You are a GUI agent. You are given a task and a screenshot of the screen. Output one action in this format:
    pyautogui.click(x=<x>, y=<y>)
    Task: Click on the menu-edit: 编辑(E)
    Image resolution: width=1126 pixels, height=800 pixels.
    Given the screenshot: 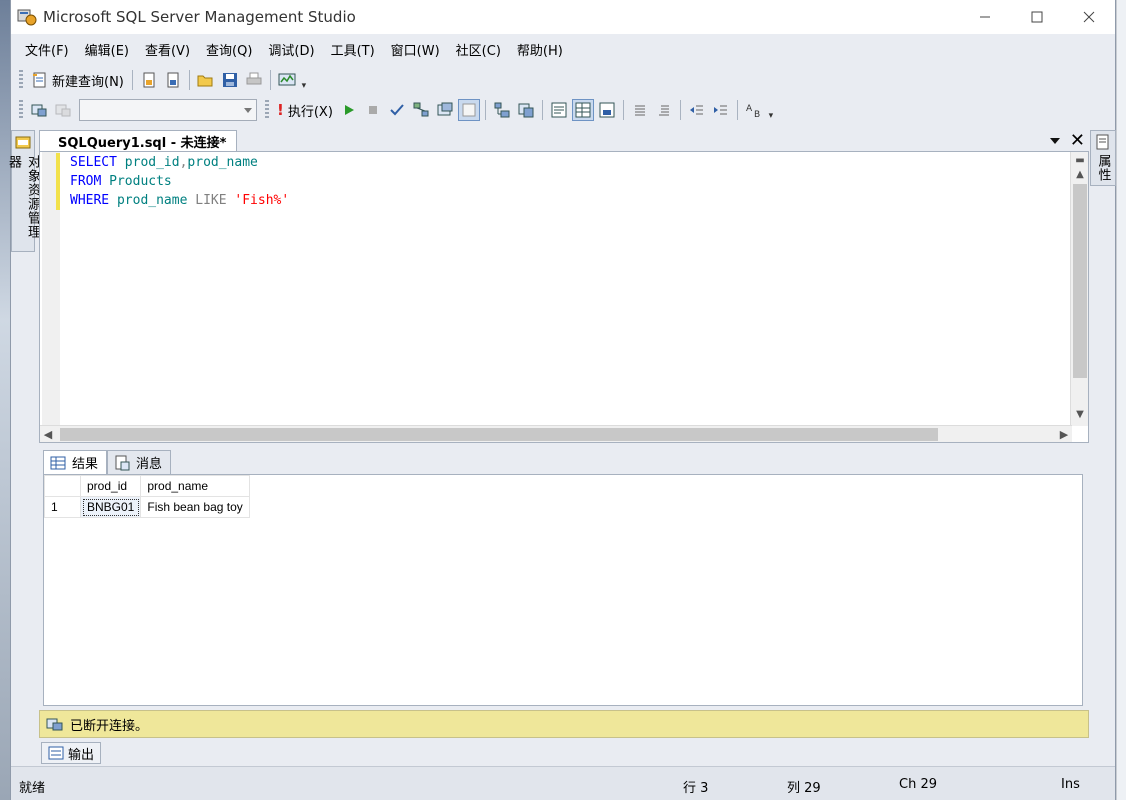 What is the action you would take?
    pyautogui.click(x=107, y=49)
    